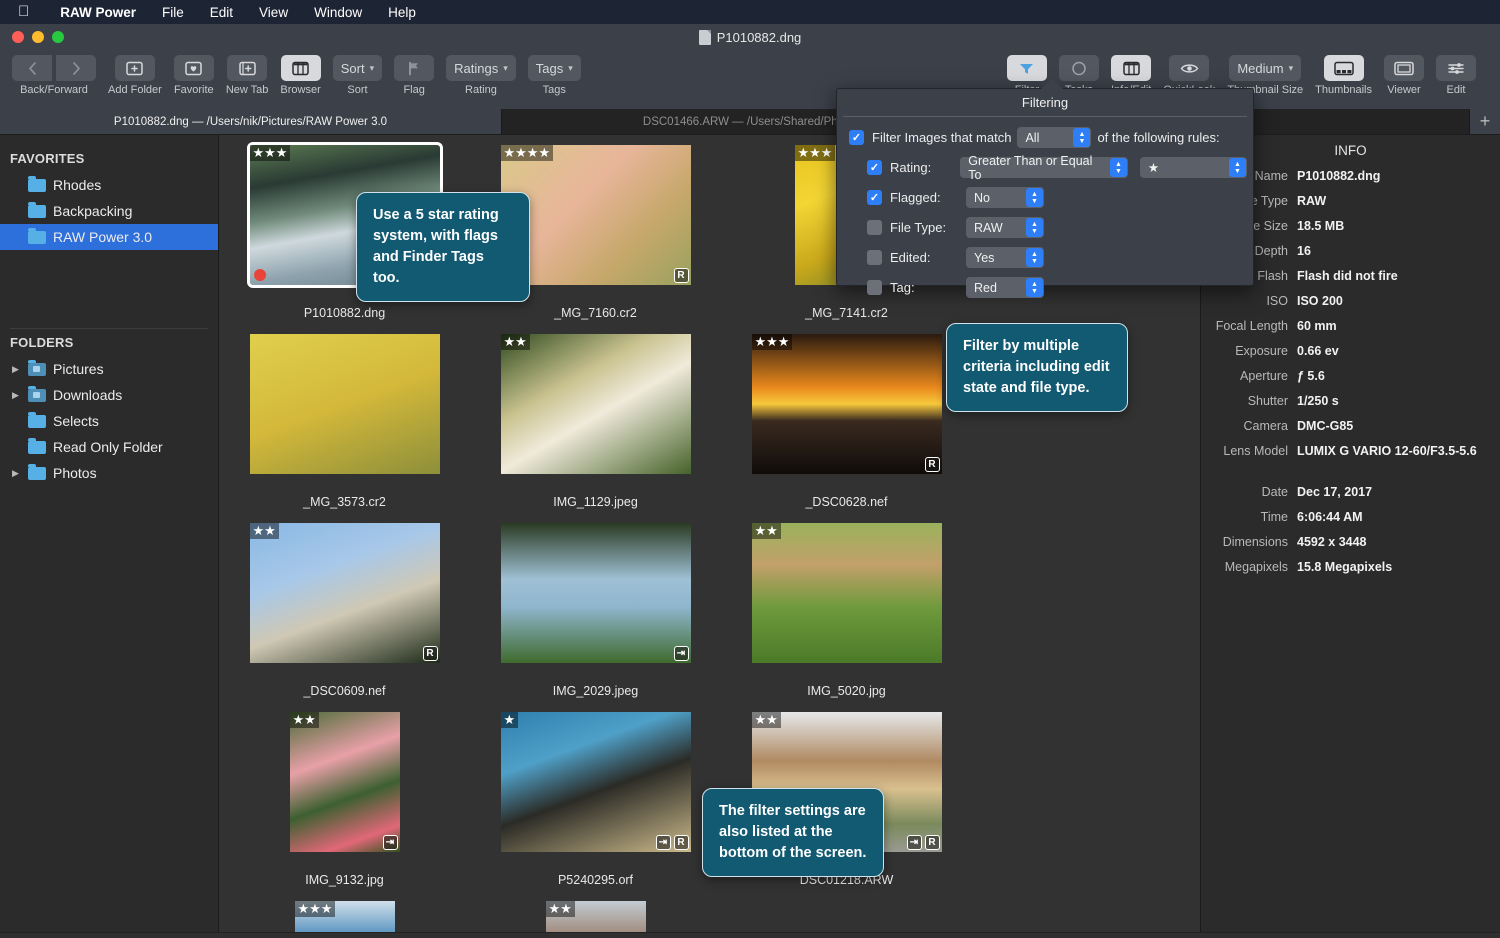 This screenshot has height=938, width=1500. Describe the element at coordinates (874, 257) in the screenshot. I see `edited-rule-checkbox` at that location.